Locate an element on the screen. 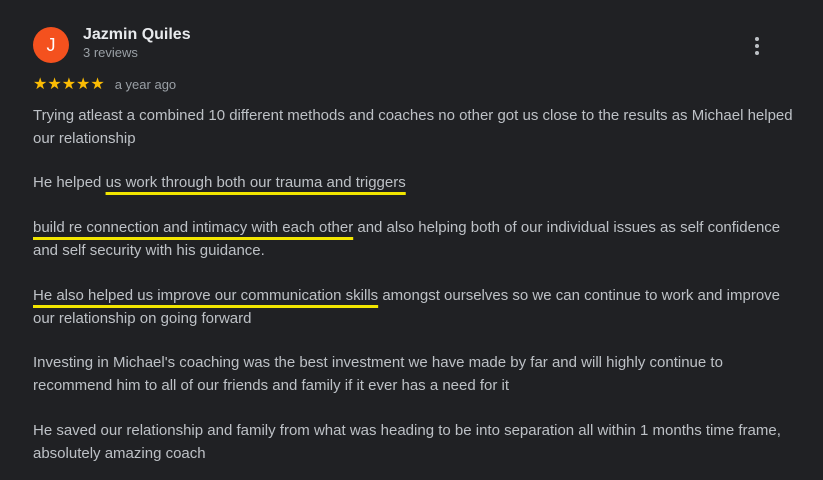 This screenshot has width=823, height=480. review-time: a year ago is located at coordinates (145, 84).